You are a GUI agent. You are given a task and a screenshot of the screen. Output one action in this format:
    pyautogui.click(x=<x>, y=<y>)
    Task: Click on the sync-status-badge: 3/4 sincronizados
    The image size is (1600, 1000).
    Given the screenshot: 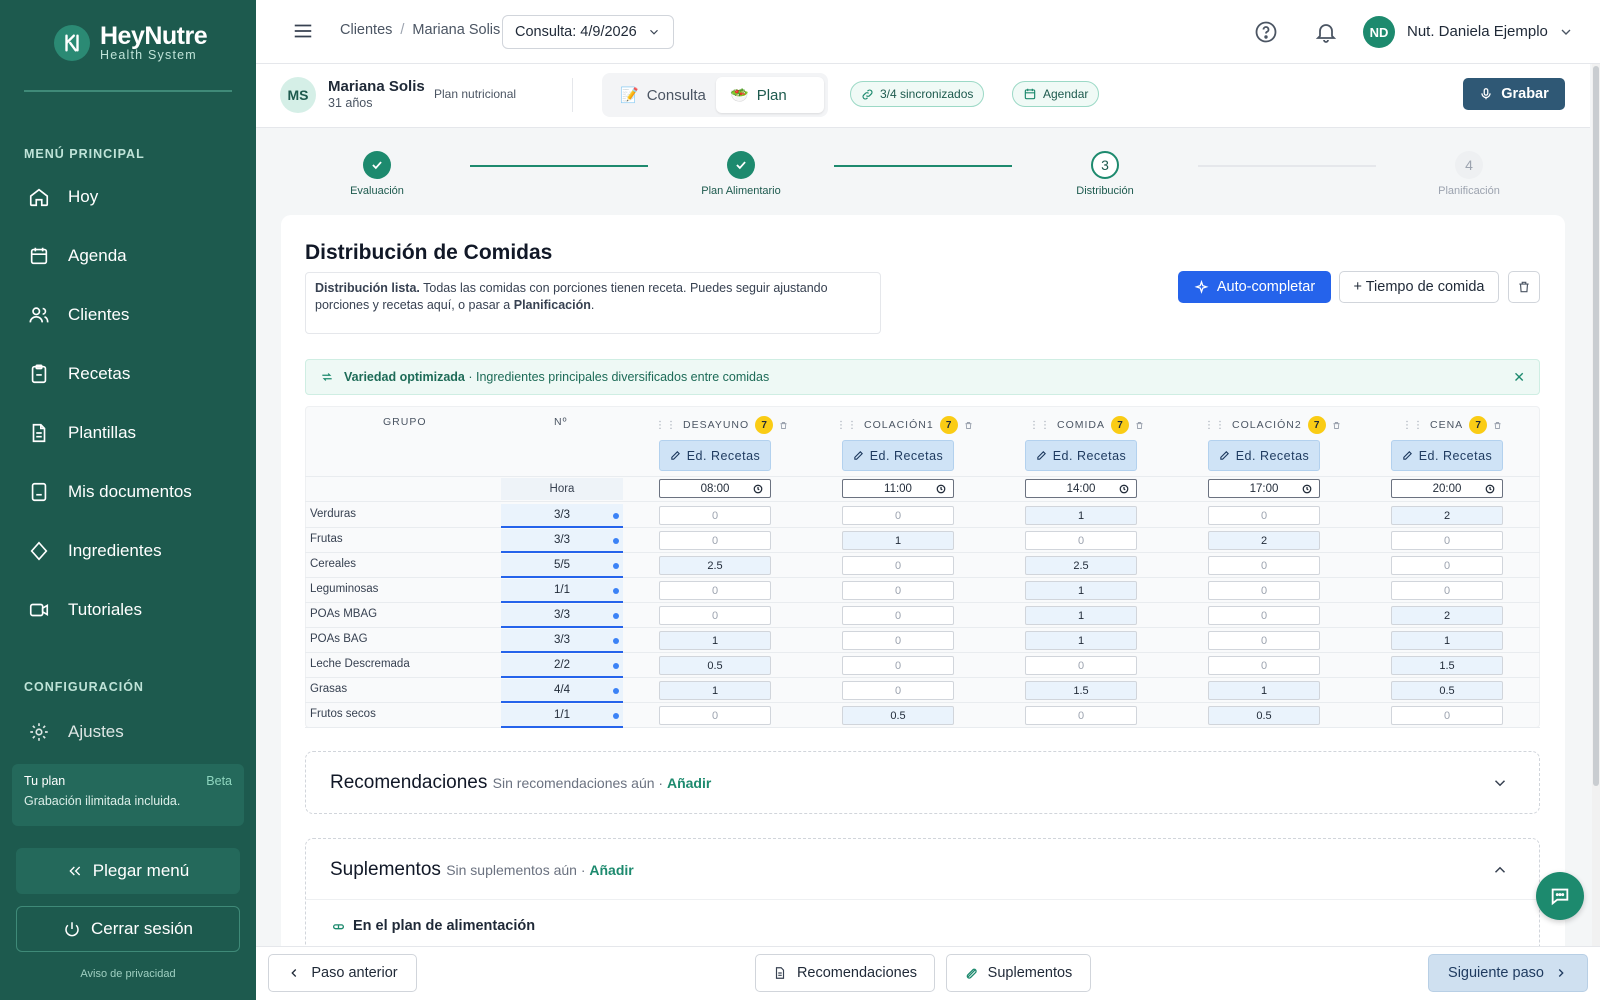 What is the action you would take?
    pyautogui.click(x=917, y=94)
    